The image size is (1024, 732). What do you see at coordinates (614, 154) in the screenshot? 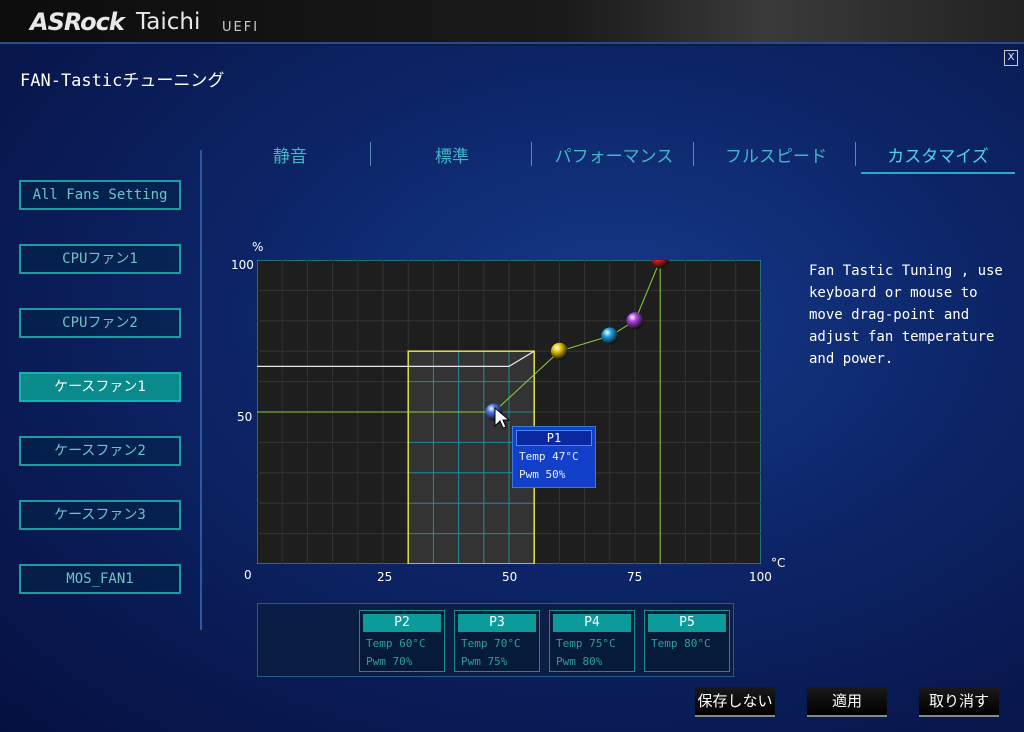
I see `tab-performance: パフォーマンス` at bounding box center [614, 154].